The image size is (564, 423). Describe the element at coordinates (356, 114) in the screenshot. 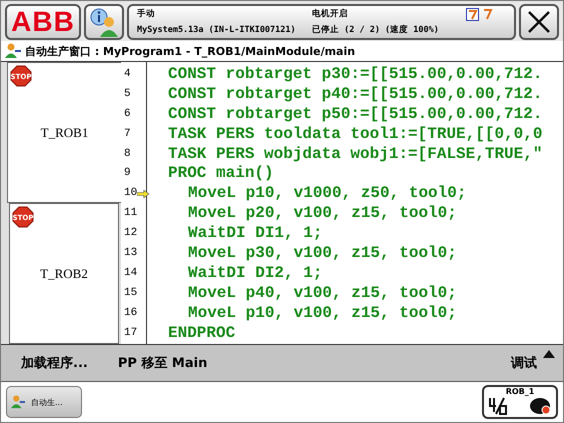

I see `code-line: CONST robtarget p50:=[[515.00,0.00,712.` at that location.